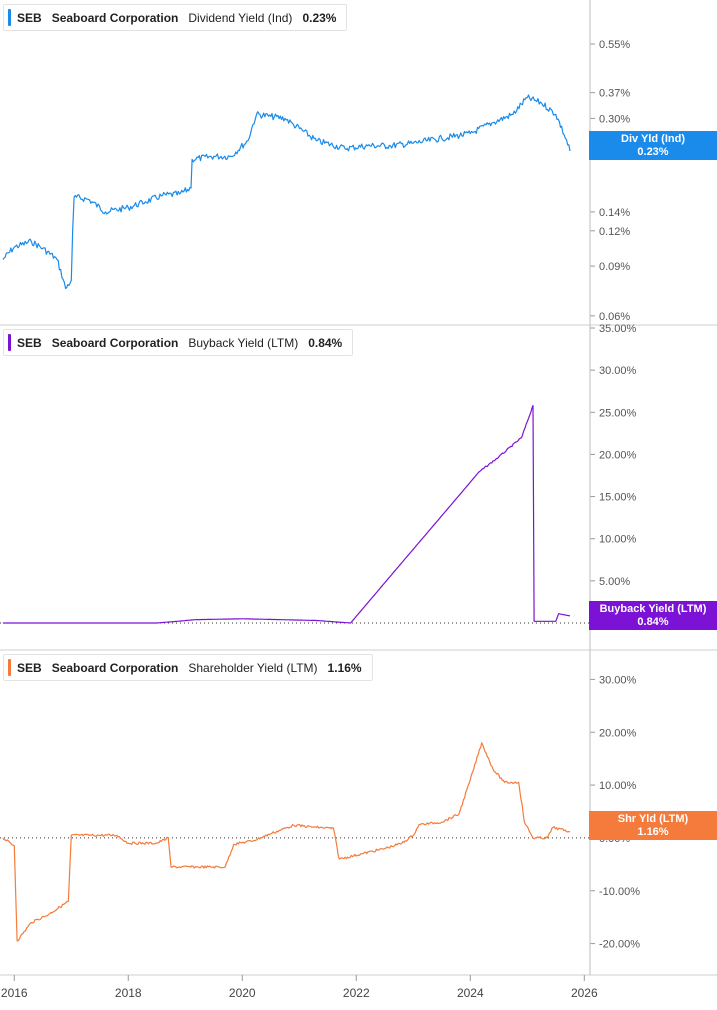 Image resolution: width=717 pixels, height=1010 pixels. I want to click on x-tick-label: 2026, so click(584, 993).